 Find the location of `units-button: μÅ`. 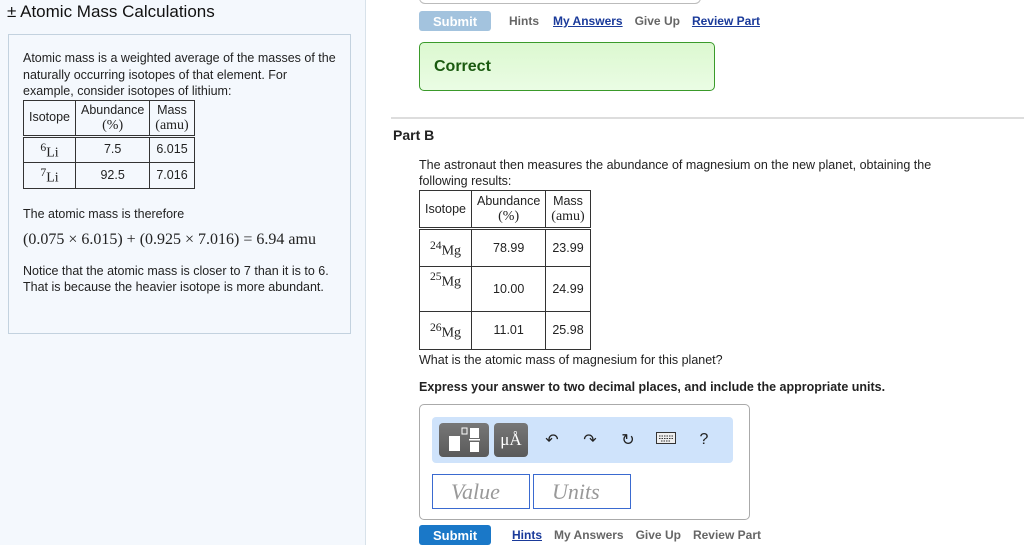

units-button: μÅ is located at coordinates (511, 440).